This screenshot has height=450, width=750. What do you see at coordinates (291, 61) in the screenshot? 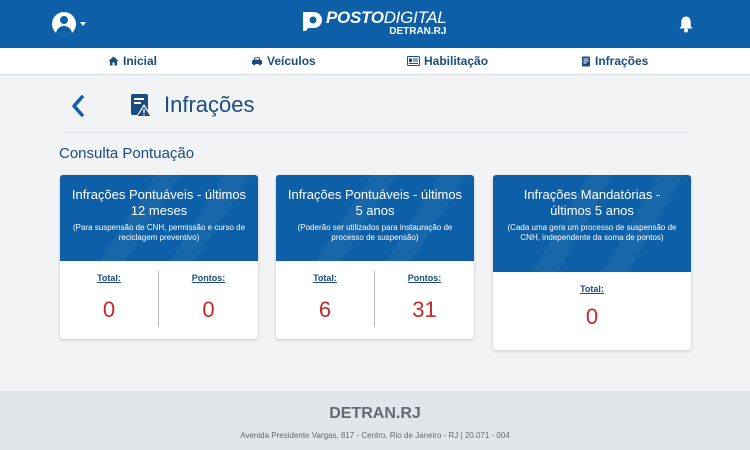
I see `nav-label: Veículos` at bounding box center [291, 61].